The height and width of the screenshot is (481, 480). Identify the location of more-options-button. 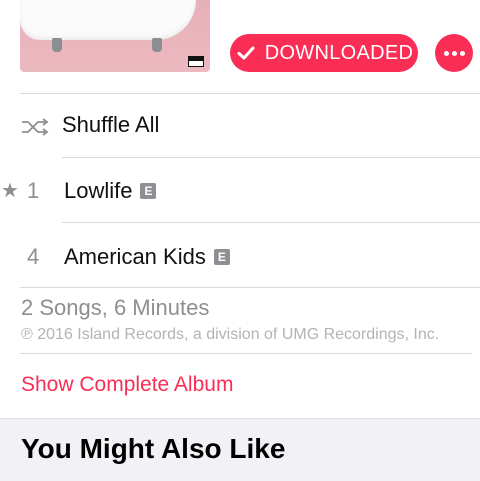
(454, 53).